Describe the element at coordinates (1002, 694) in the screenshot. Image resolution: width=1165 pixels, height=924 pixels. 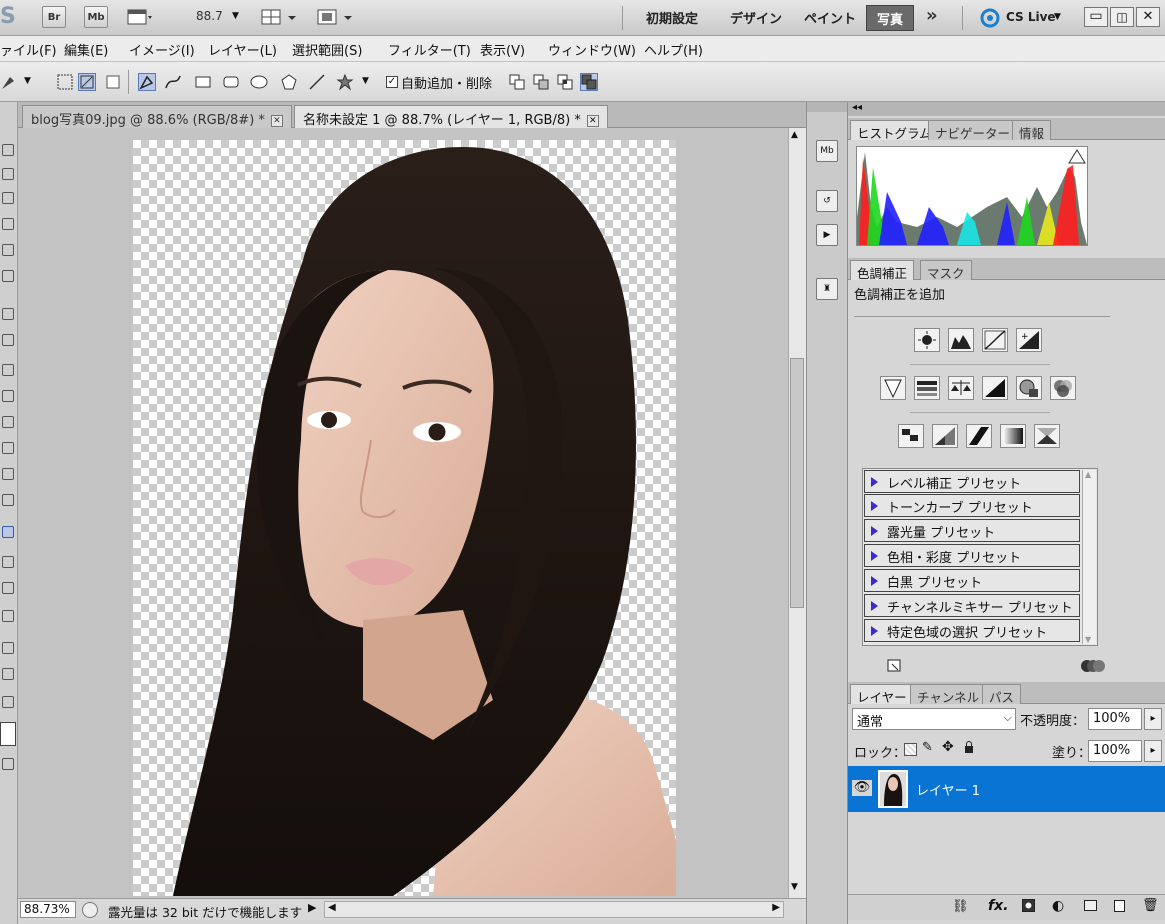
I see `tab-paths: パス` at that location.